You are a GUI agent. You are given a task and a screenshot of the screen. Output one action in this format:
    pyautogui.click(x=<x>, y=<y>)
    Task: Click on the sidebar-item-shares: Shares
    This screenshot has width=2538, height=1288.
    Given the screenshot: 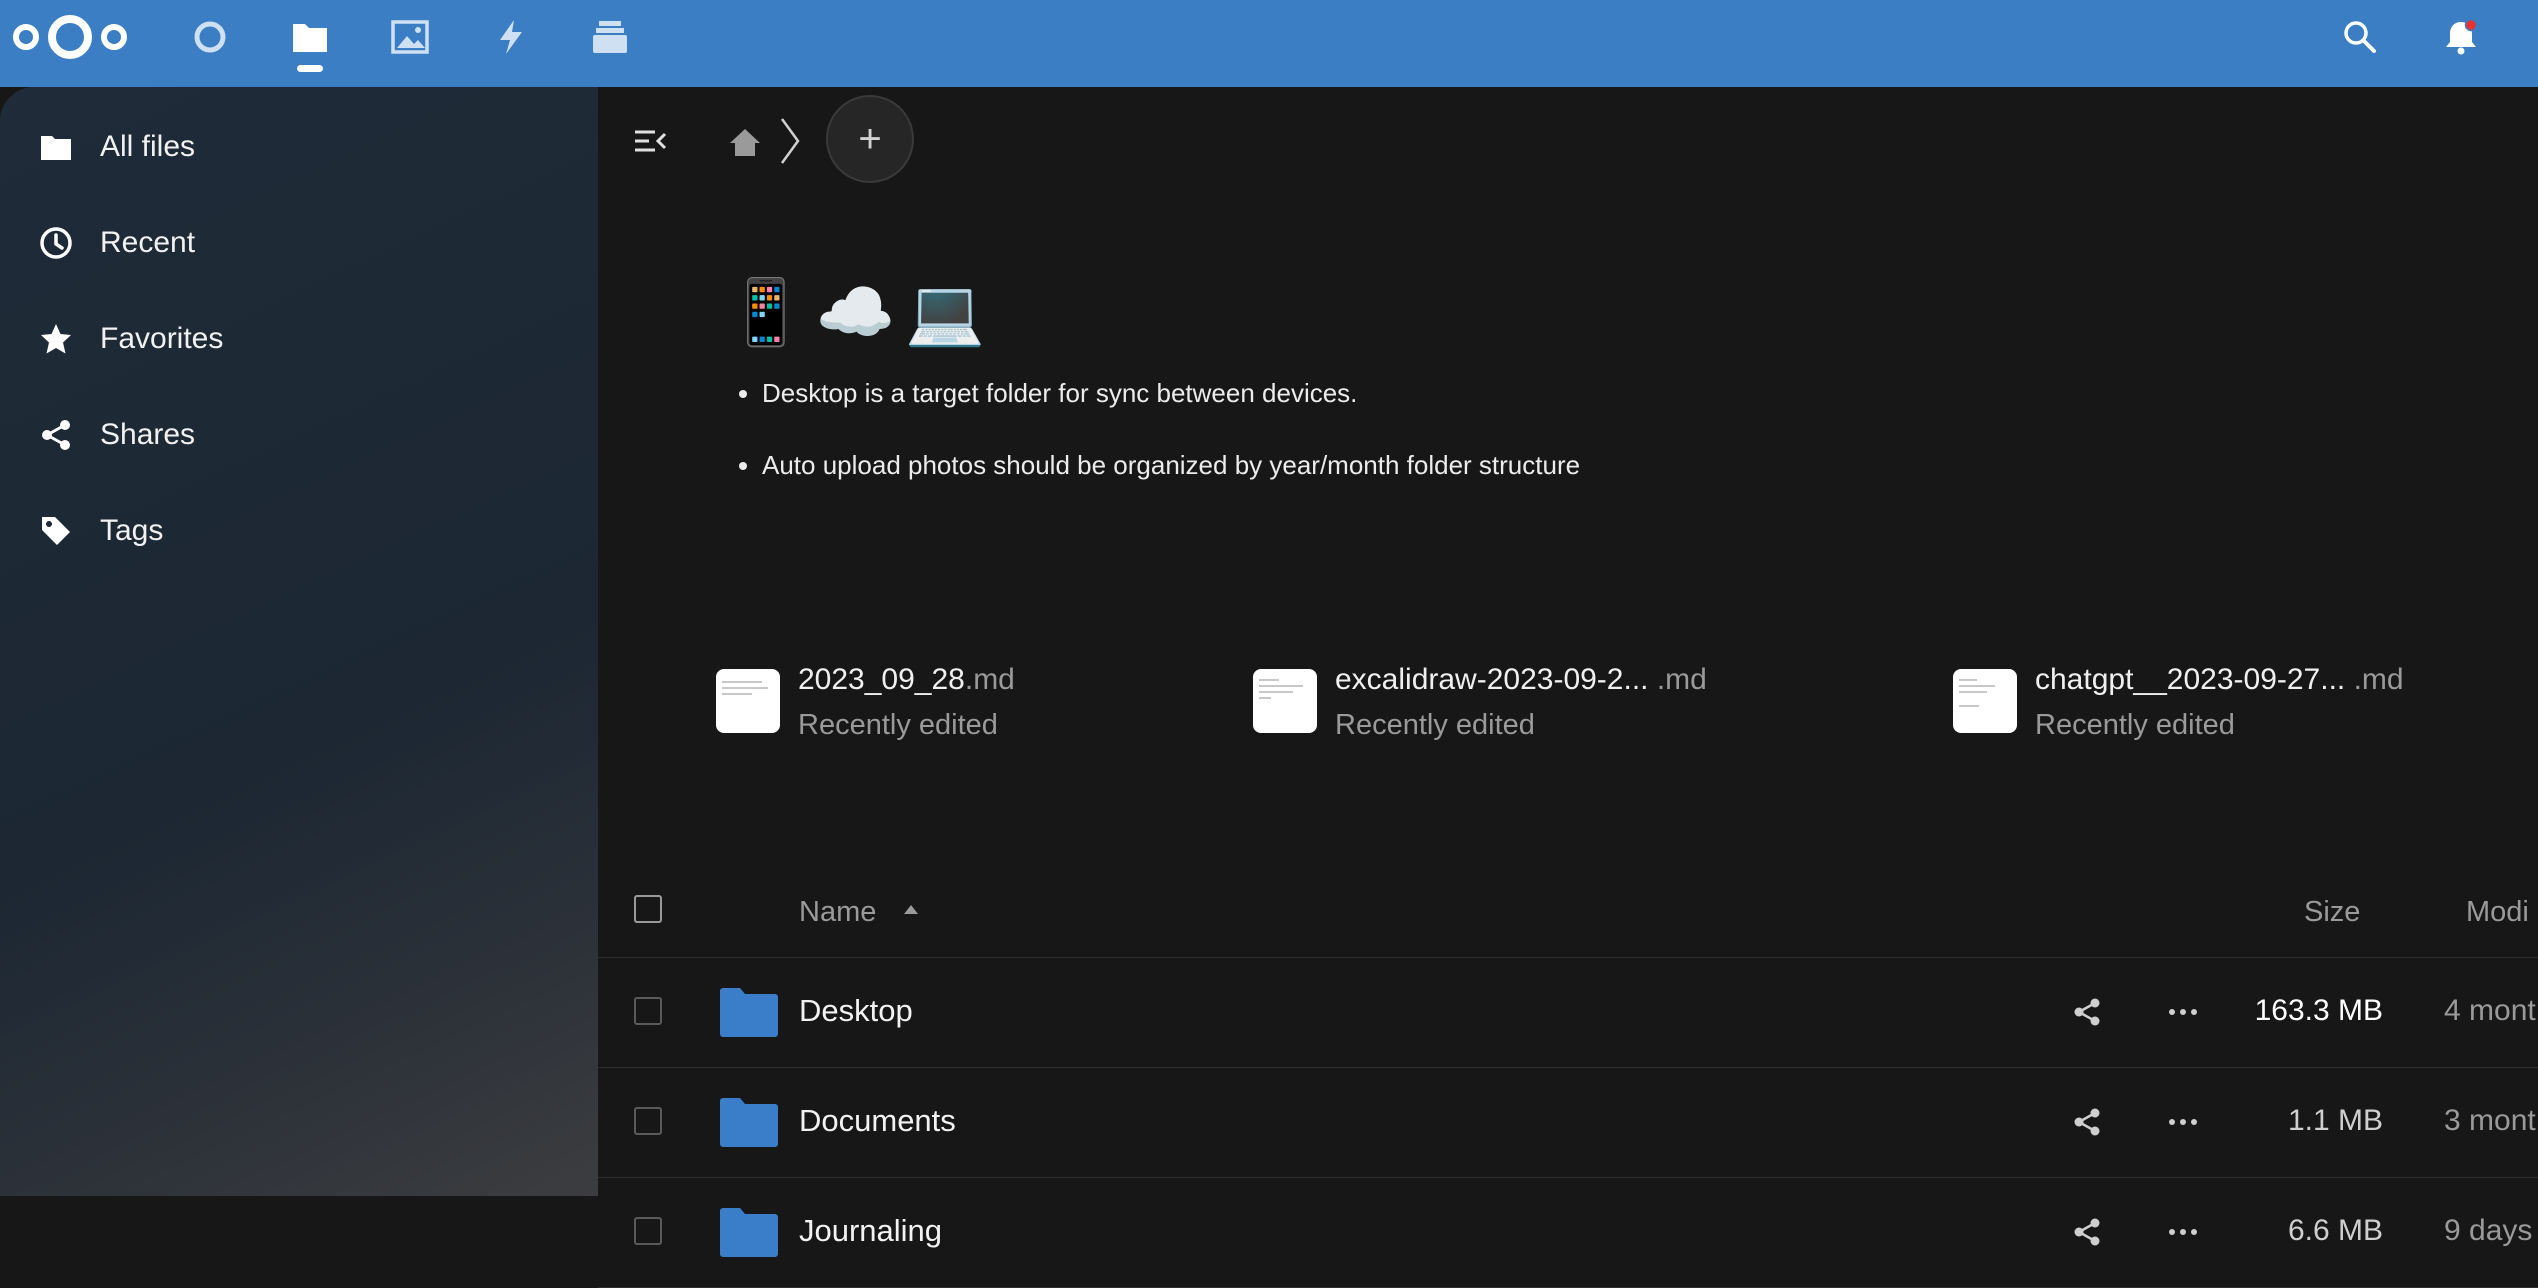 What is the action you would take?
    pyautogui.click(x=299, y=435)
    